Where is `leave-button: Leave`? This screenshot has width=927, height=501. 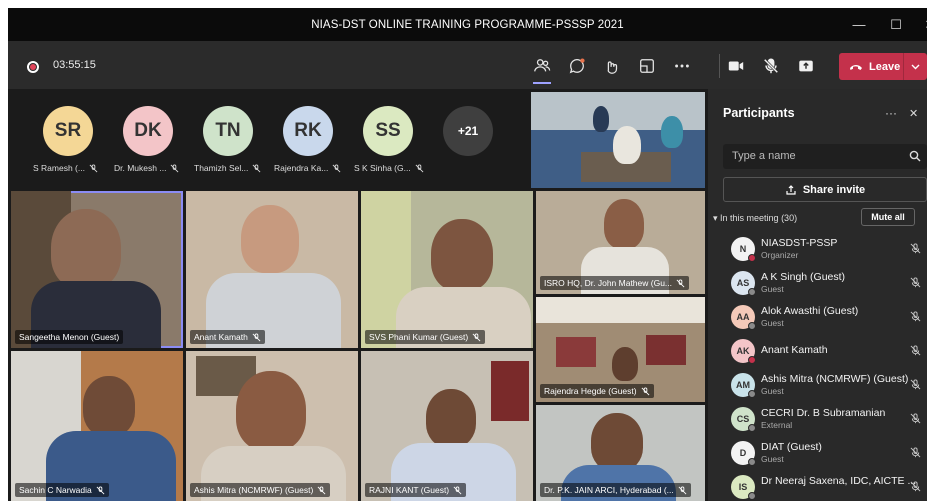 leave-button: Leave is located at coordinates (883, 66).